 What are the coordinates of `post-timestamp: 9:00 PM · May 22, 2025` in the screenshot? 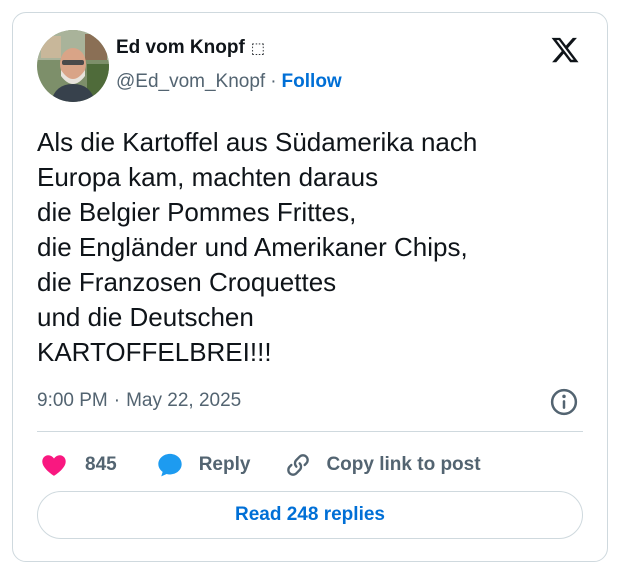 It's located at (139, 401).